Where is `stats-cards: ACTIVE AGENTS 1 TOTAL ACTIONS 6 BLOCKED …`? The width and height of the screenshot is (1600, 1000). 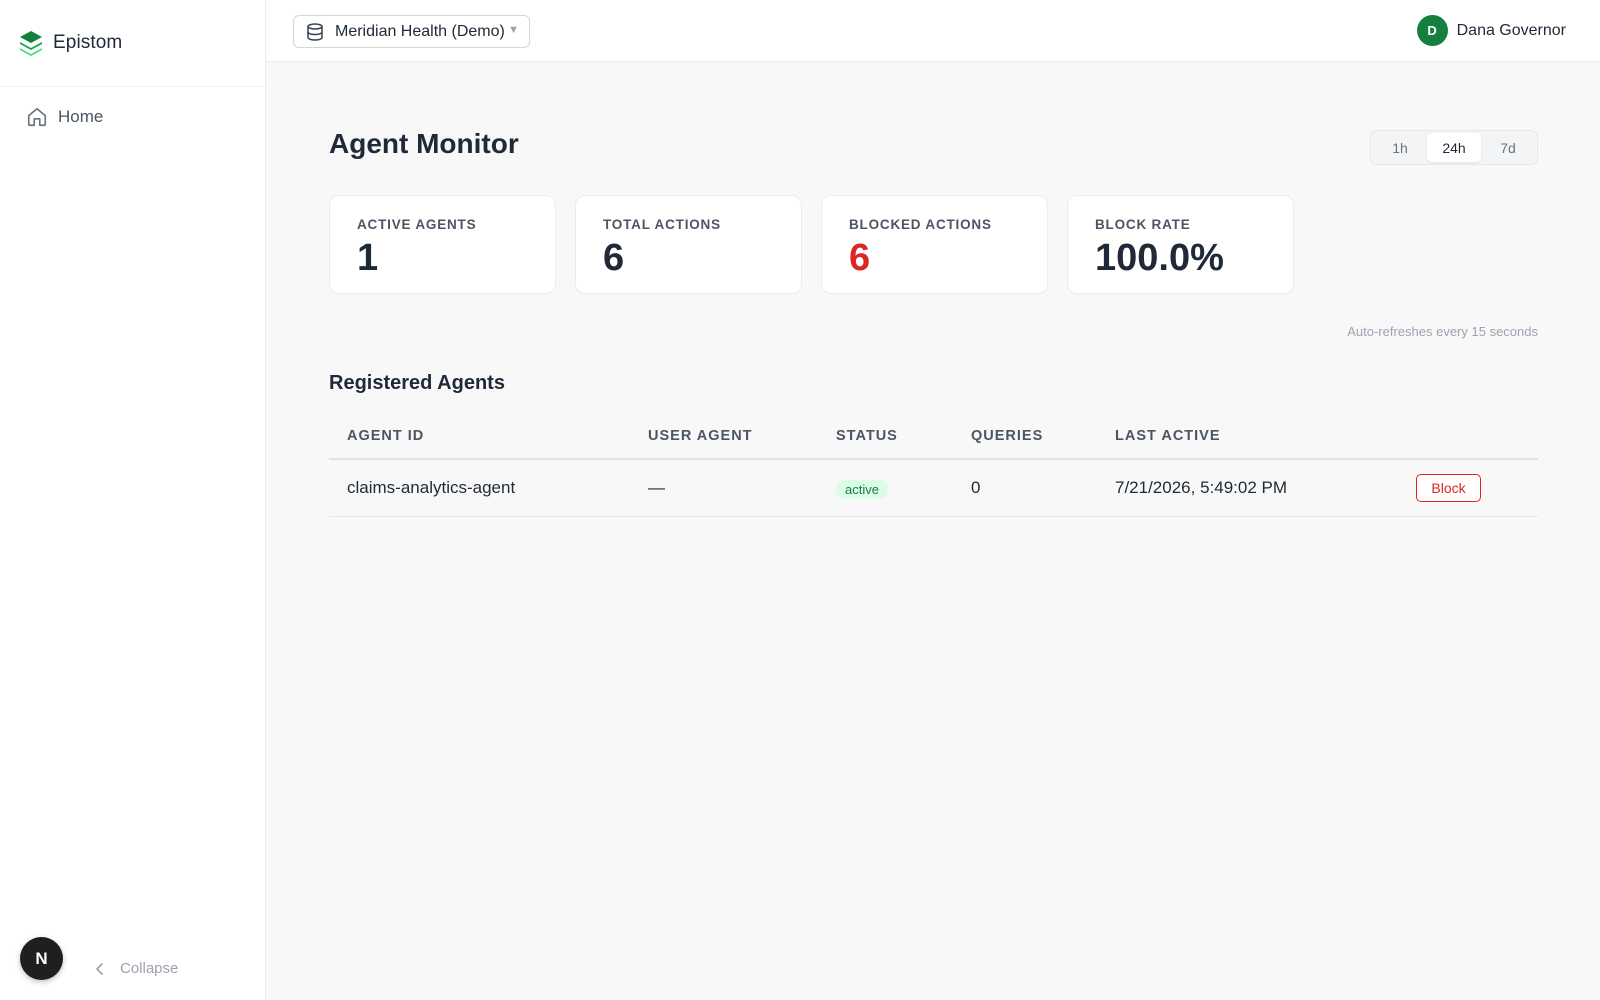 stats-cards: ACTIVE AGENTS 1 TOTAL ACTIONS 6 BLOCKED … is located at coordinates (811, 244).